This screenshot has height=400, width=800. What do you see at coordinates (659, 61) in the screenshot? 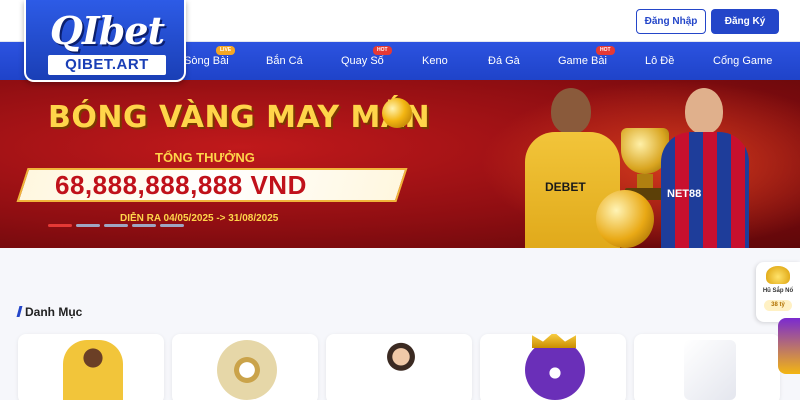
I see `nav-item-lo-de: Lô Đề` at bounding box center [659, 61].